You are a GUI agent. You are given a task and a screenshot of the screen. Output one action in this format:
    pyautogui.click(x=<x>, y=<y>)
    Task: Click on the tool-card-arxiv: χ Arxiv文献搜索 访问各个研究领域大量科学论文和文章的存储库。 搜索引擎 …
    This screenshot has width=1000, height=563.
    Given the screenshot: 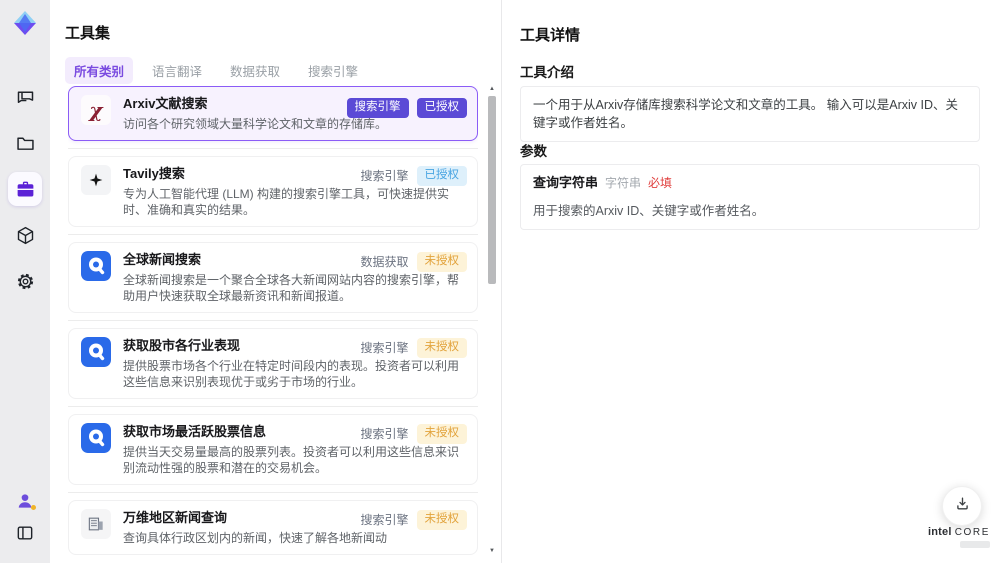 What is the action you would take?
    pyautogui.click(x=273, y=113)
    